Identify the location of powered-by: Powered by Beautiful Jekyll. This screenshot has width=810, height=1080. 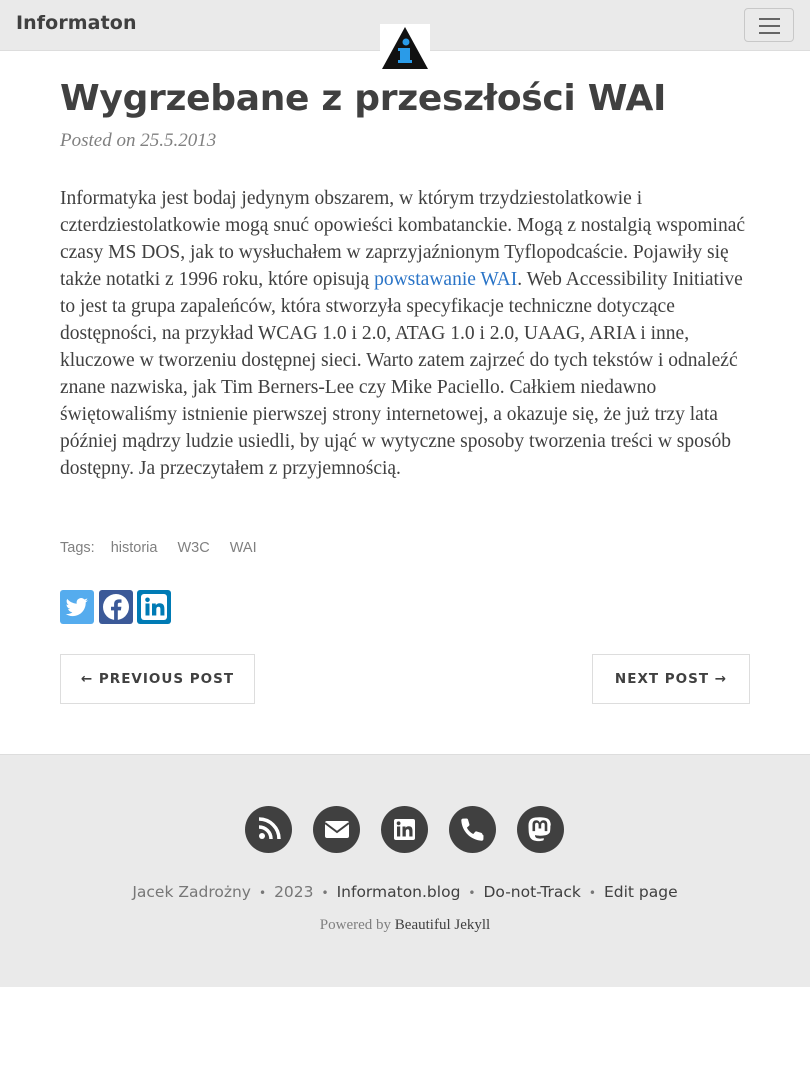
(405, 925).